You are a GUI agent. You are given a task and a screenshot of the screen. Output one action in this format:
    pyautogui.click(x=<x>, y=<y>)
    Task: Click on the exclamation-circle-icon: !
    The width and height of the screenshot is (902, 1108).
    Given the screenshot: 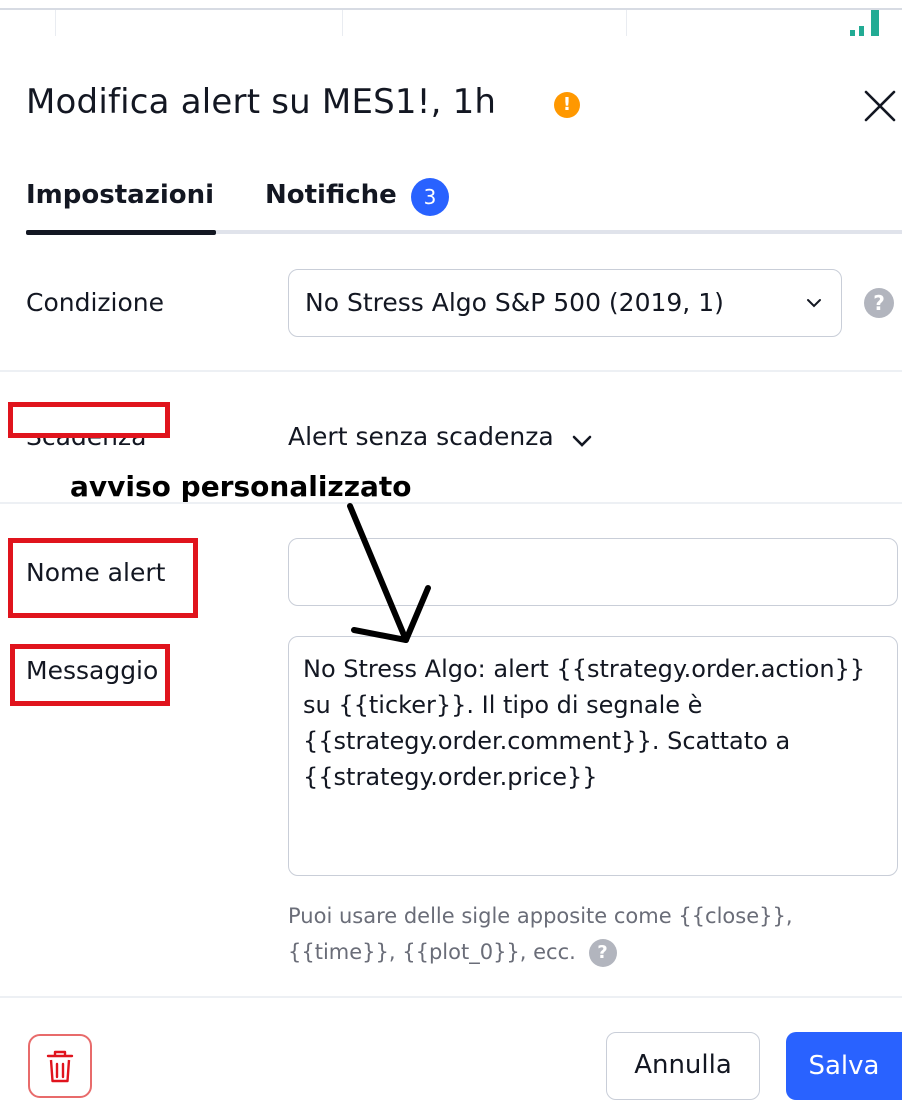 What is the action you would take?
    pyautogui.click(x=567, y=105)
    